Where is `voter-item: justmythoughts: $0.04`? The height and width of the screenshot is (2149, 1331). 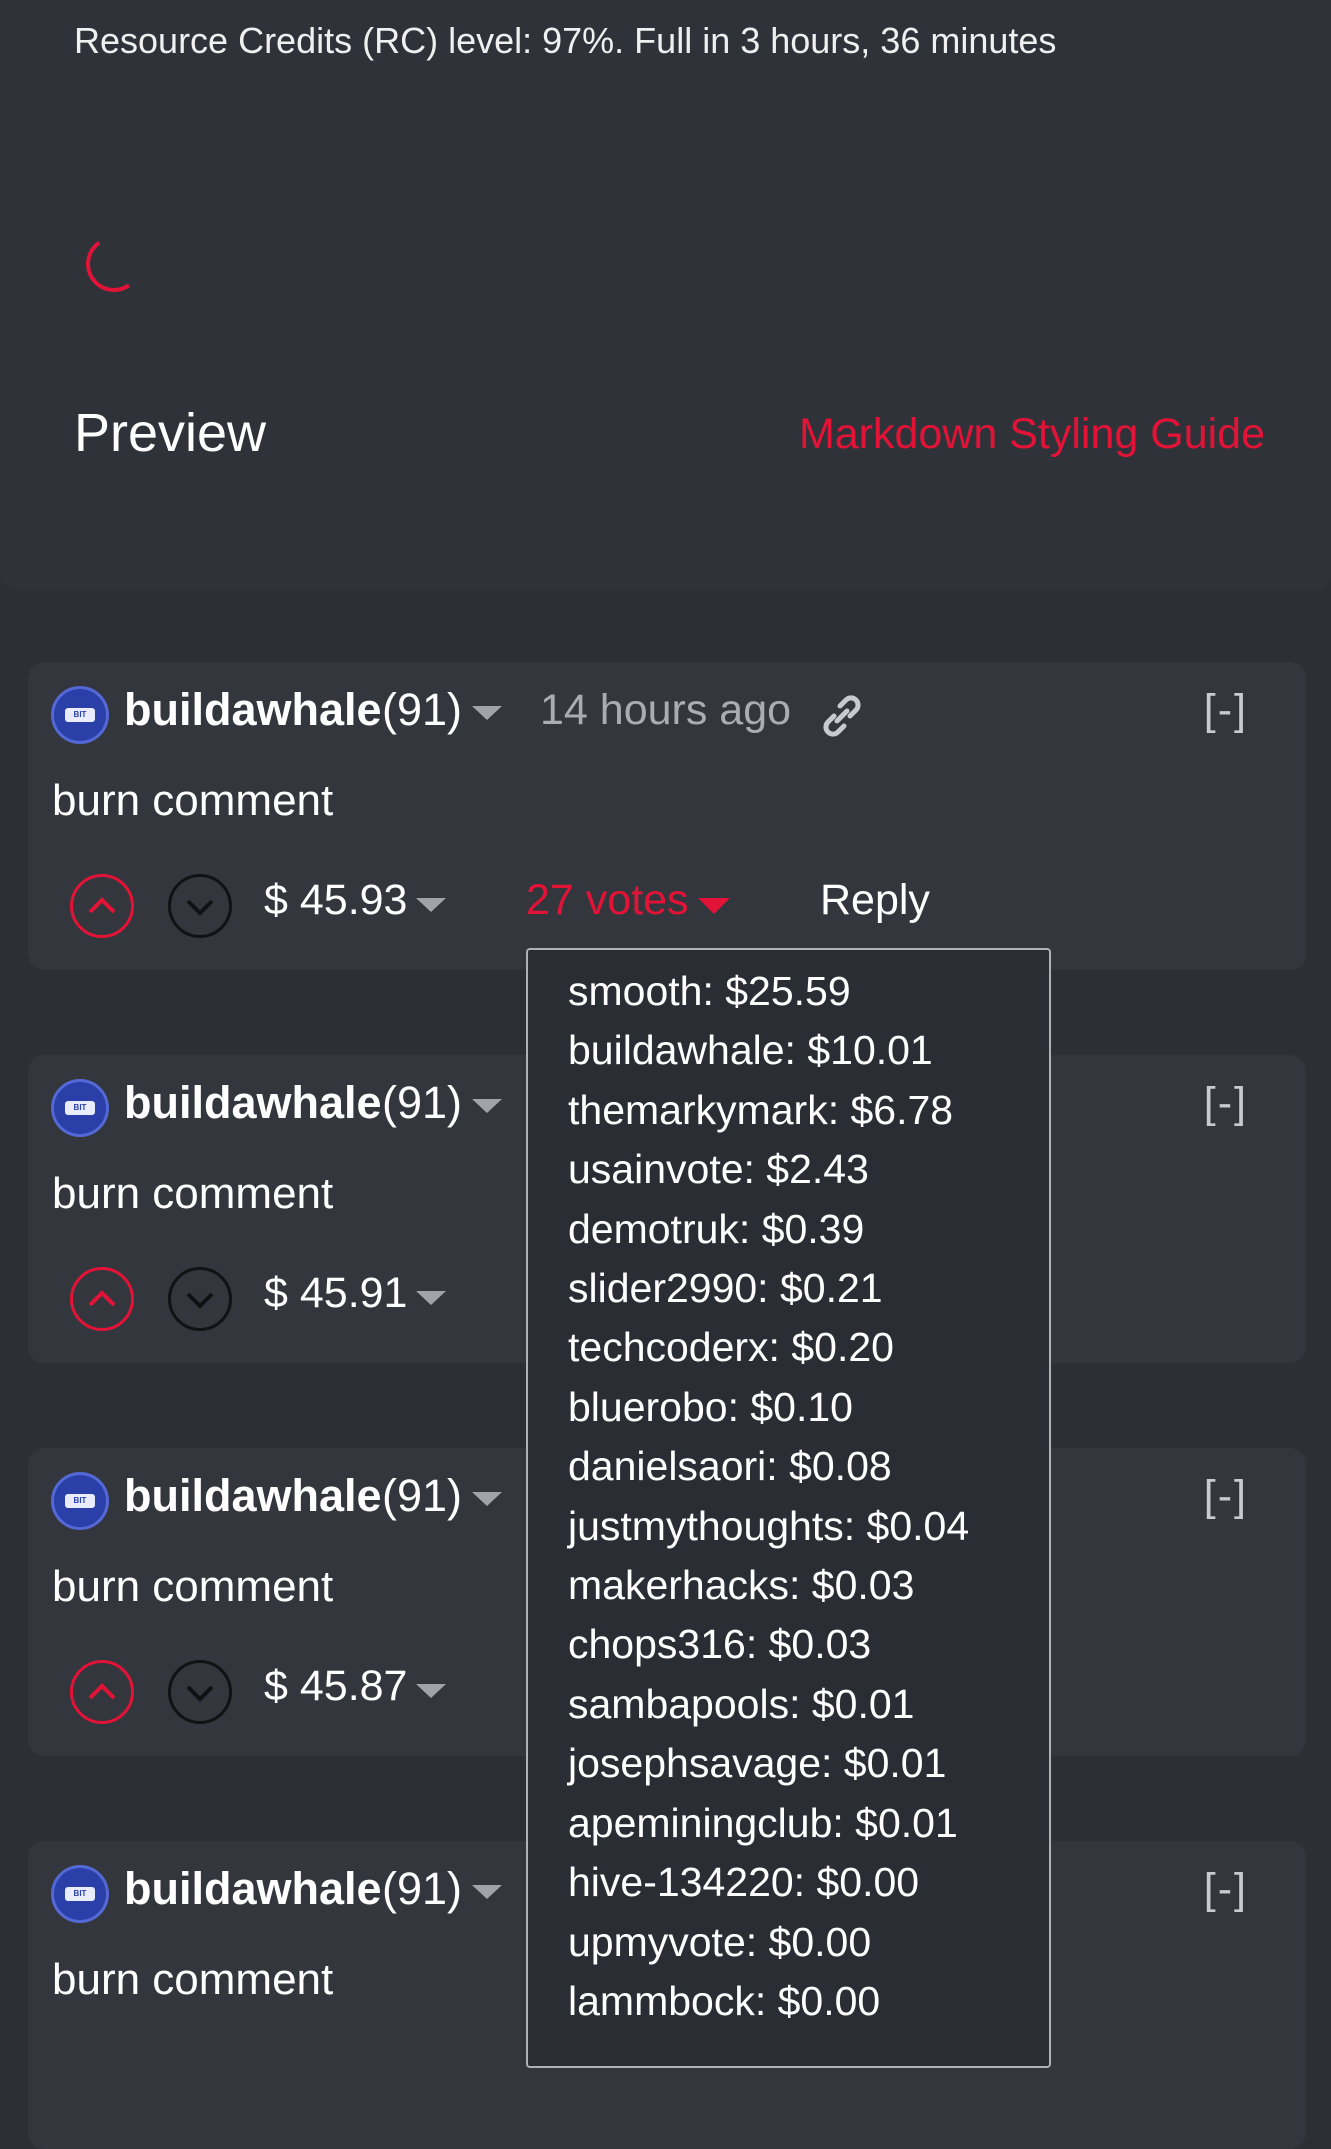
voter-item: justmythoughts: $0.04 is located at coordinates (808, 1526).